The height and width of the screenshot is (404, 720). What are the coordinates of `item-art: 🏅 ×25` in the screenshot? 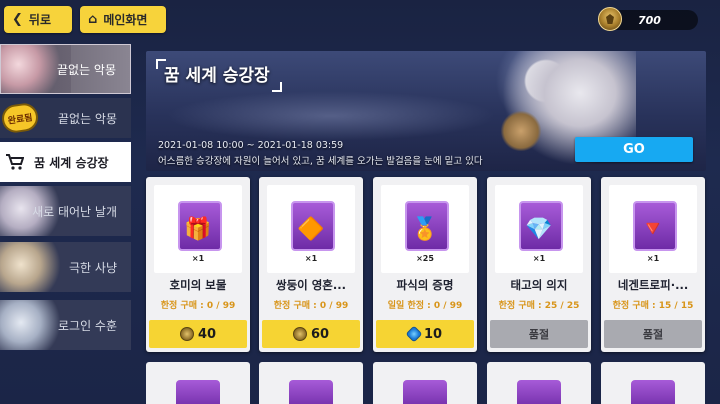 It's located at (425, 229).